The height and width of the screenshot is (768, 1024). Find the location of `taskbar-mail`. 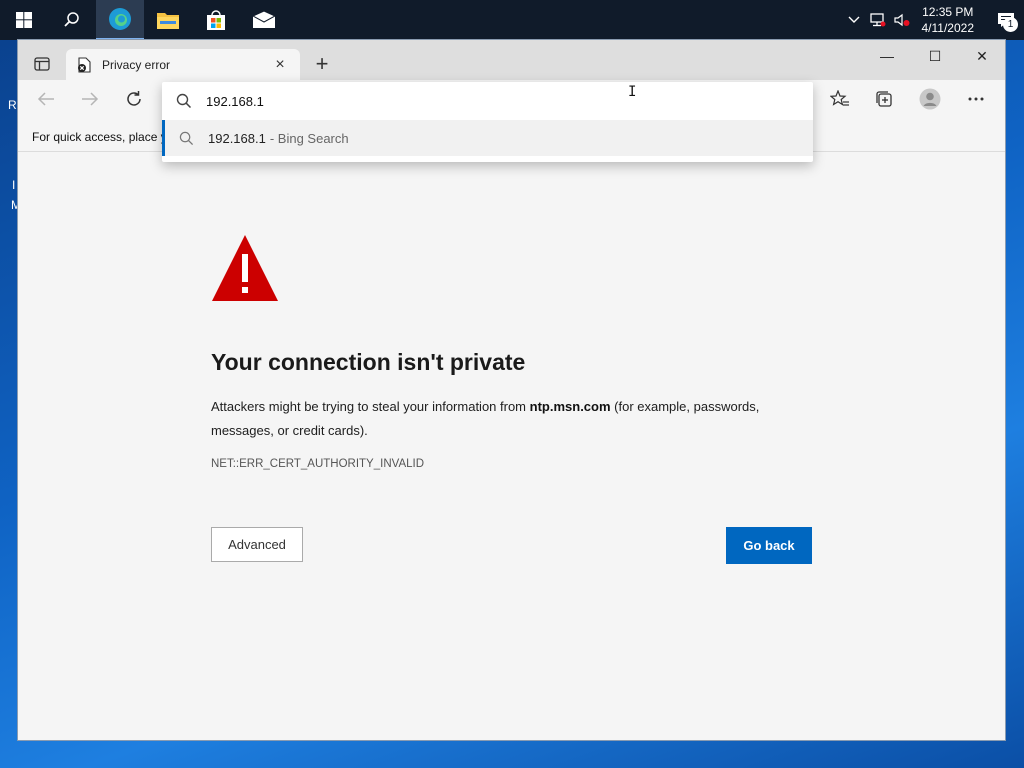

taskbar-mail is located at coordinates (264, 20).